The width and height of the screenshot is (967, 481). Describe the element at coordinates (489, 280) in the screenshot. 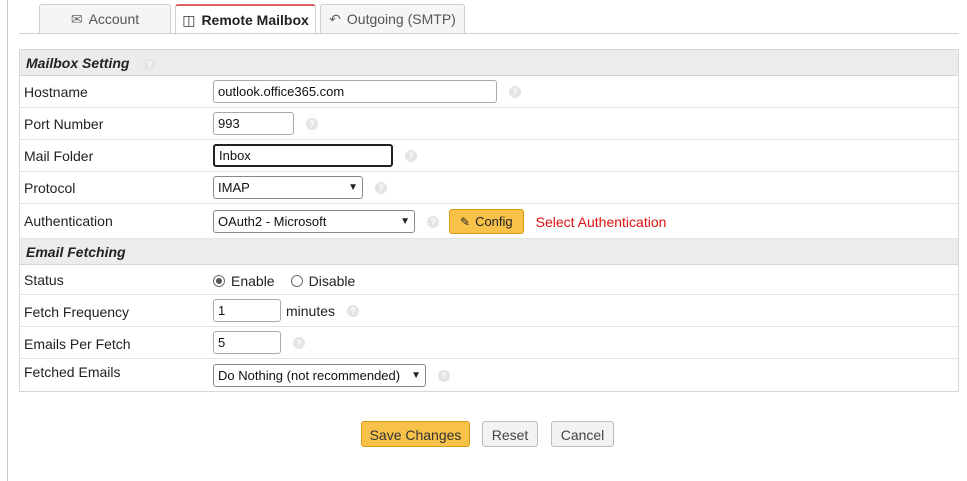

I see `row-status: Status Enable Disable` at that location.